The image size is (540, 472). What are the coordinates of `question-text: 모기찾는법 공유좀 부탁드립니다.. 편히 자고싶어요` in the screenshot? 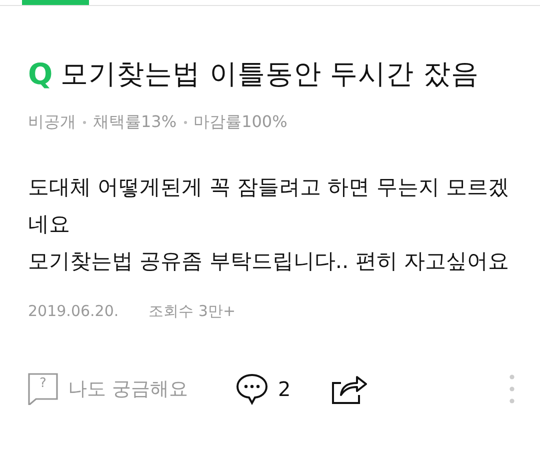 It's located at (269, 261).